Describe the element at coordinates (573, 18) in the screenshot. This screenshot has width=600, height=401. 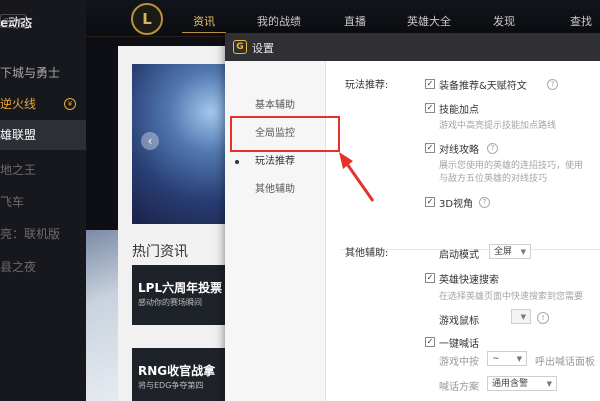
I see `nav-search: 查找` at that location.